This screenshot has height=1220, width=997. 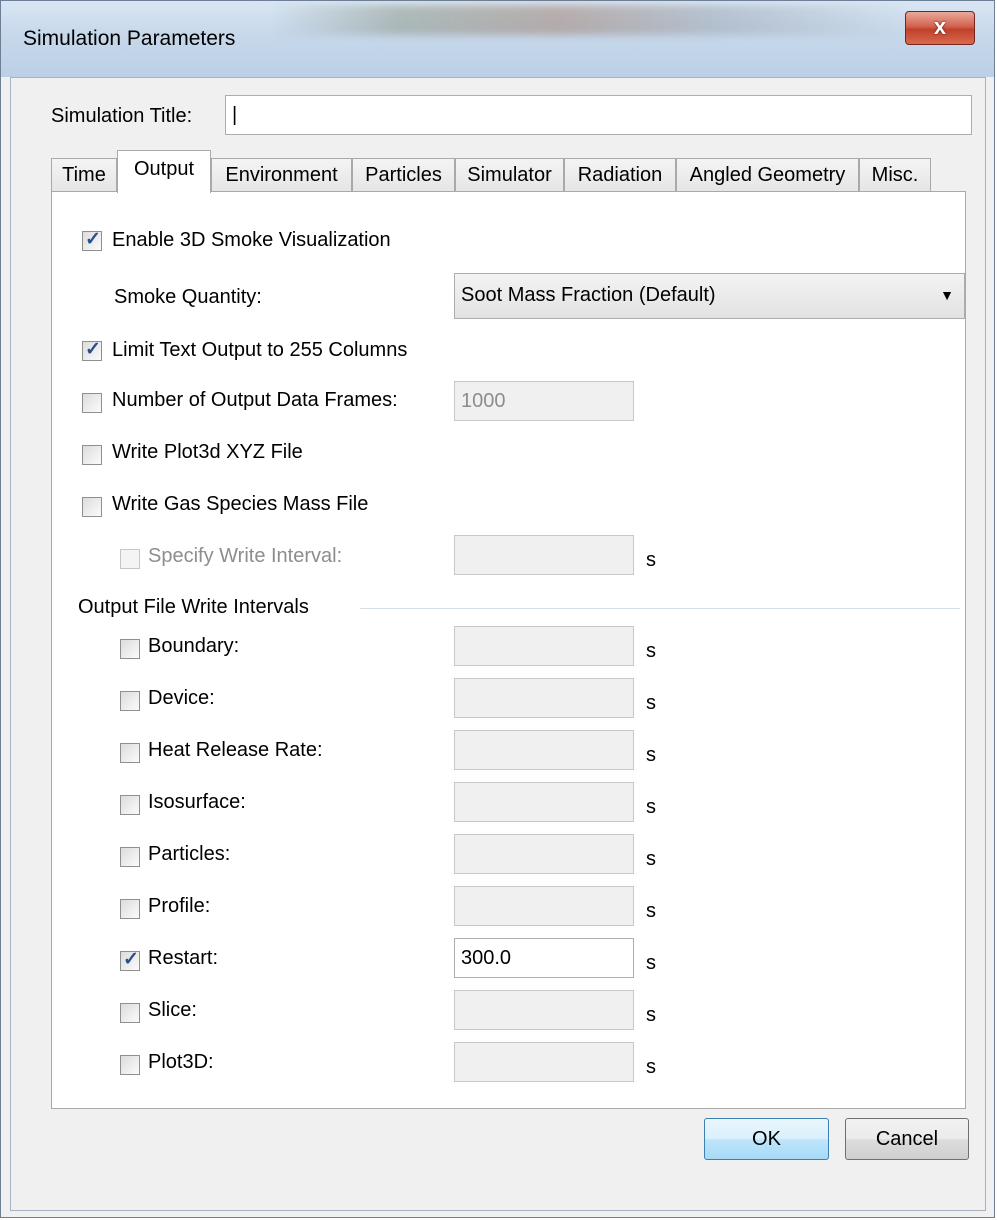 What do you see at coordinates (281, 175) in the screenshot?
I see `tab-environment: Environment` at bounding box center [281, 175].